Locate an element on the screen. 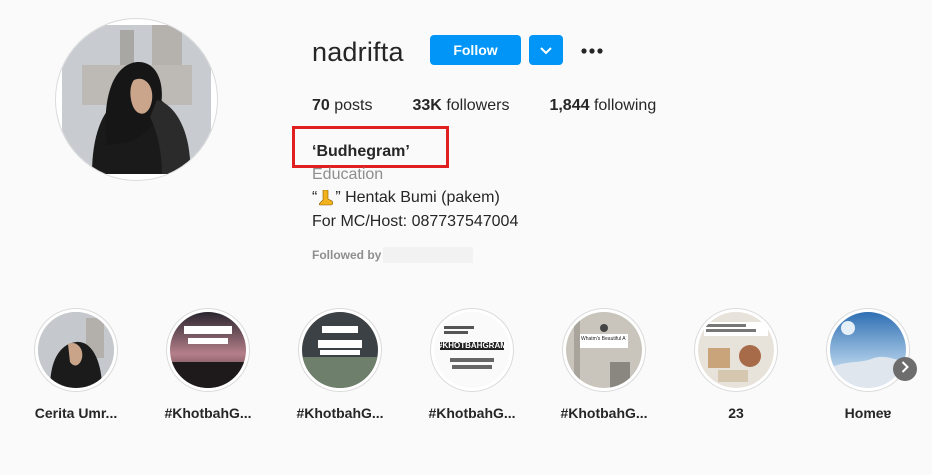 The height and width of the screenshot is (475, 932). chevron-down-icon is located at coordinates (546, 50).